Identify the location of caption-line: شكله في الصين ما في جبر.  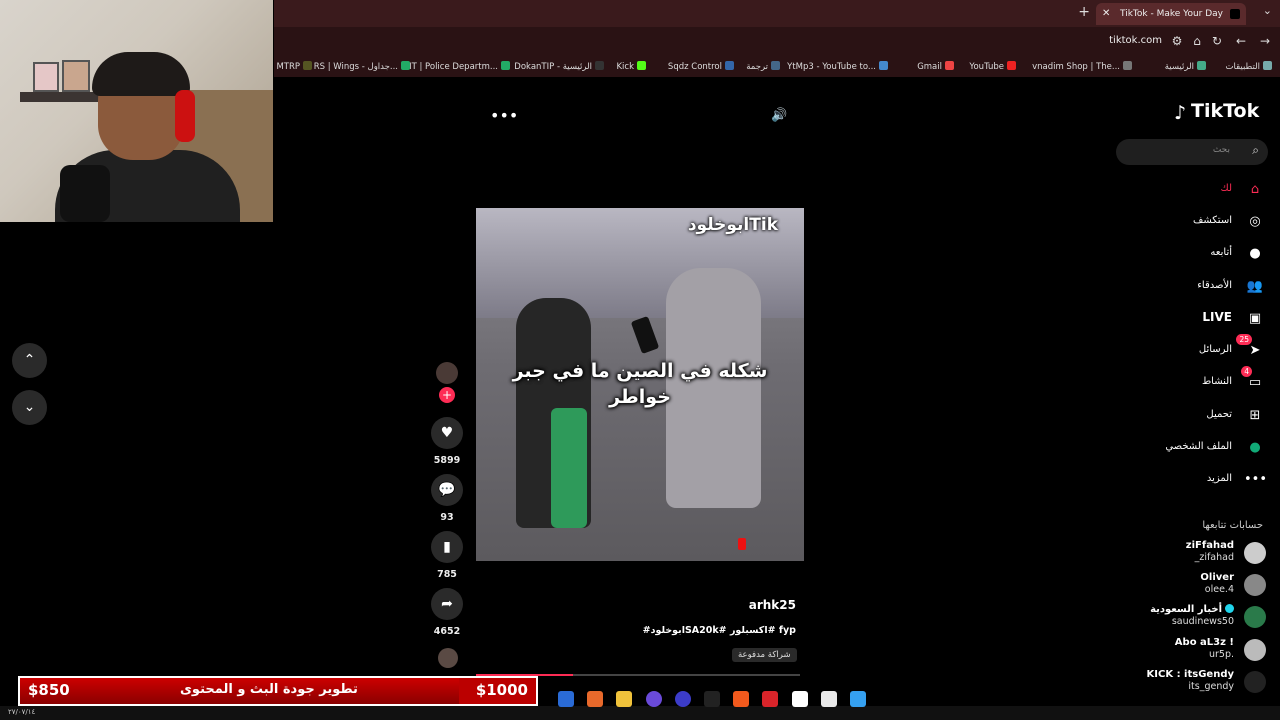
(640, 371).